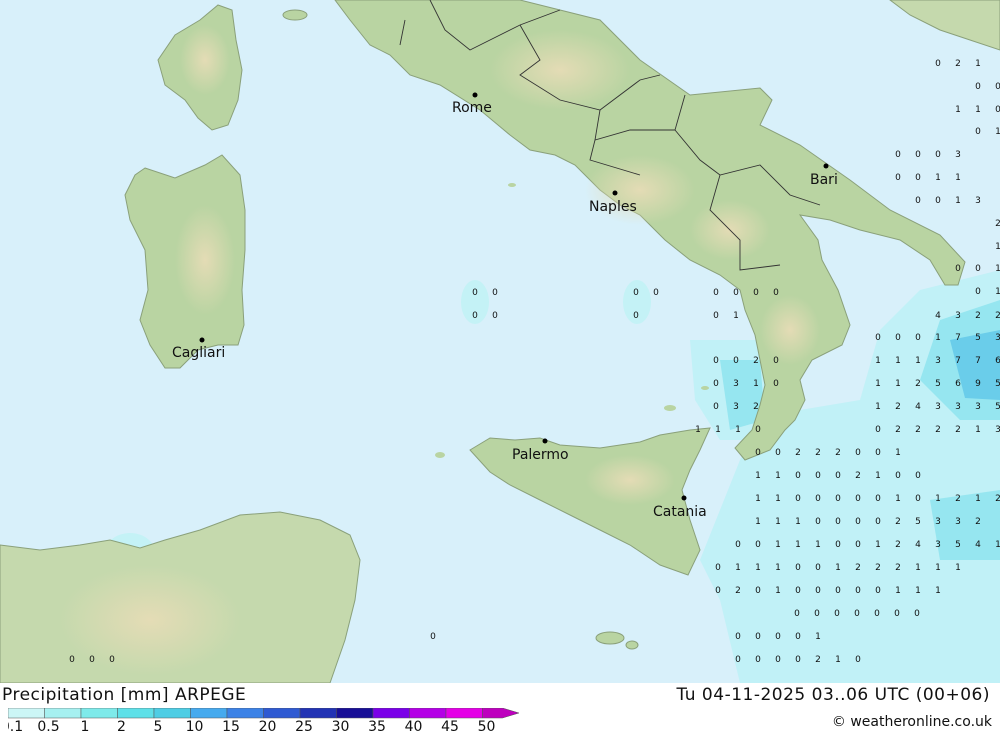  Describe the element at coordinates (613, 207) in the screenshot. I see `svg-text: Naples` at that location.